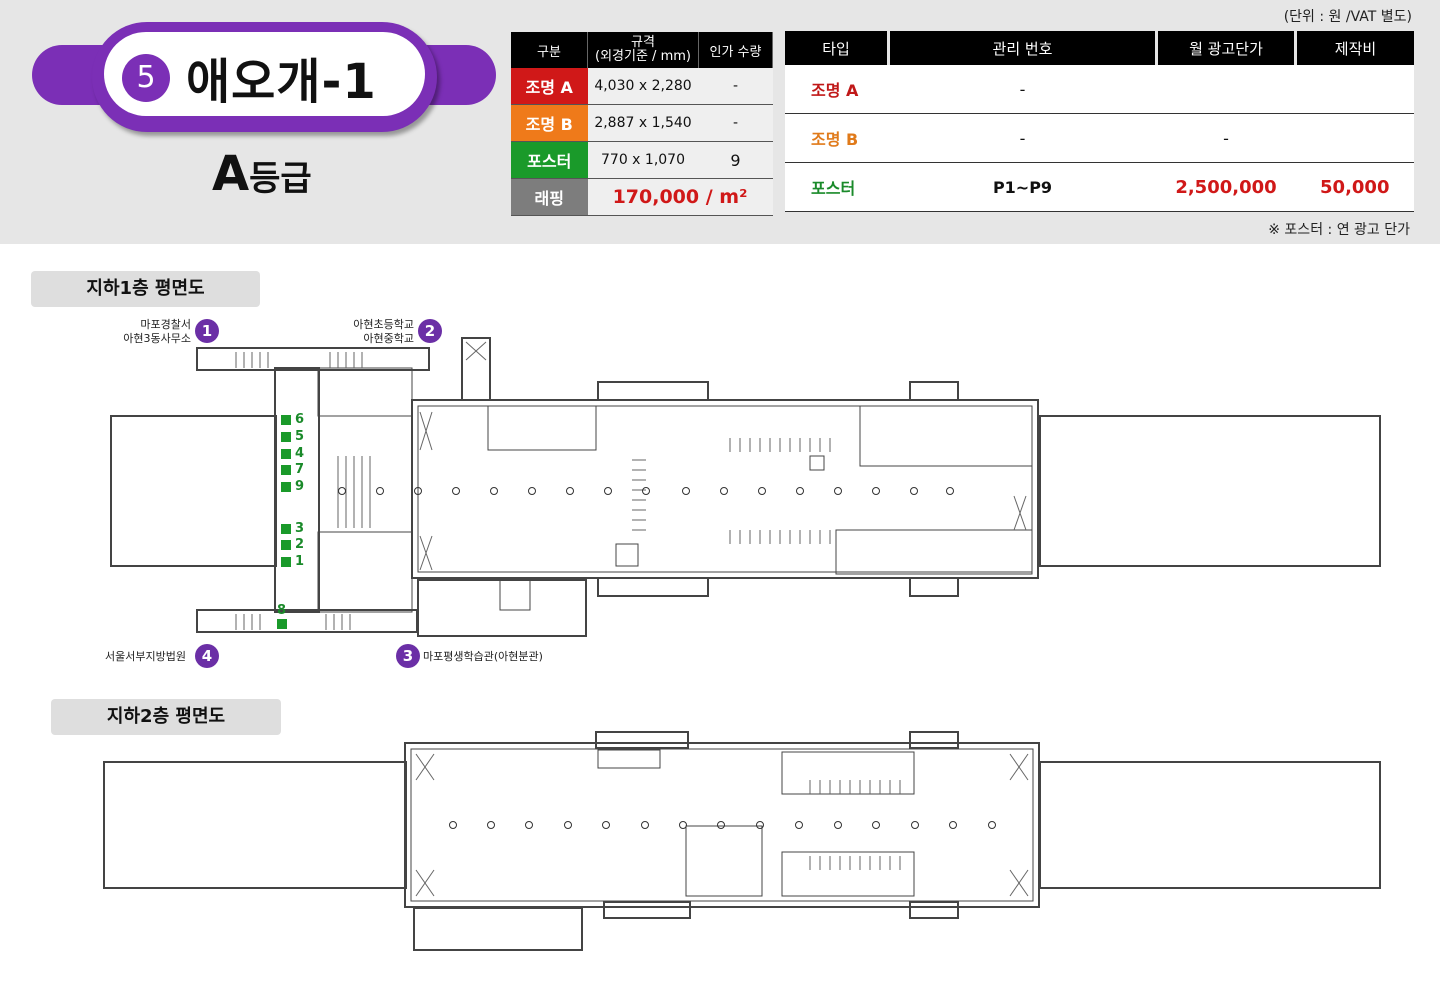 This screenshot has height=983, width=1440. Describe the element at coordinates (282, 610) in the screenshot. I see `poster-number: 8` at that location.